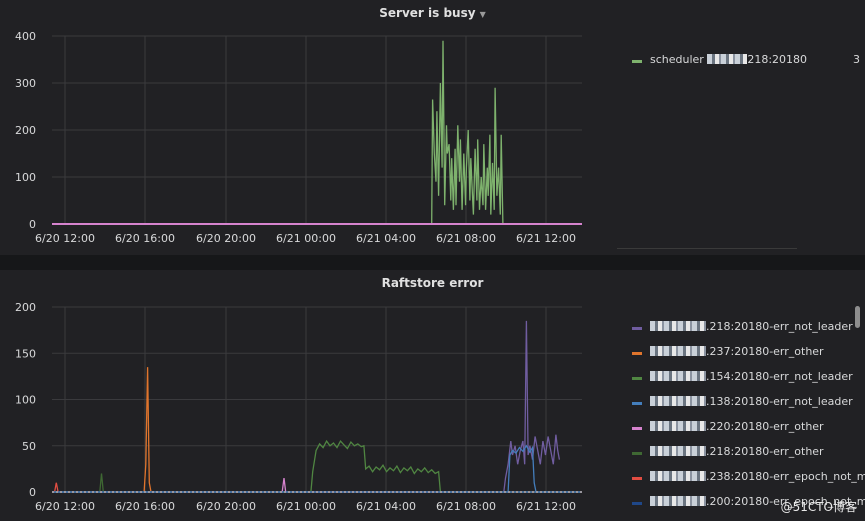 The image size is (865, 521). Describe the element at coordinates (779, 401) in the screenshot. I see `legend-label-text: .138:20180-err_not_leader` at that location.